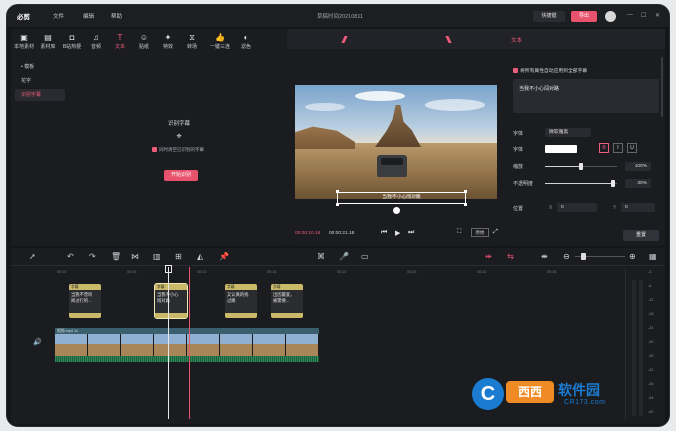  I want to click on underline-button: U, so click(632, 148).